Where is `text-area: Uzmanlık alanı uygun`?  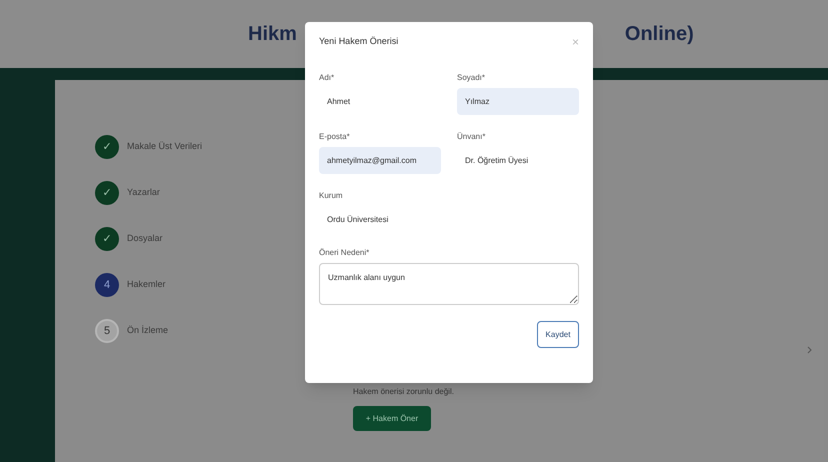 text-area: Uzmanlık alanı uygun is located at coordinates (449, 284).